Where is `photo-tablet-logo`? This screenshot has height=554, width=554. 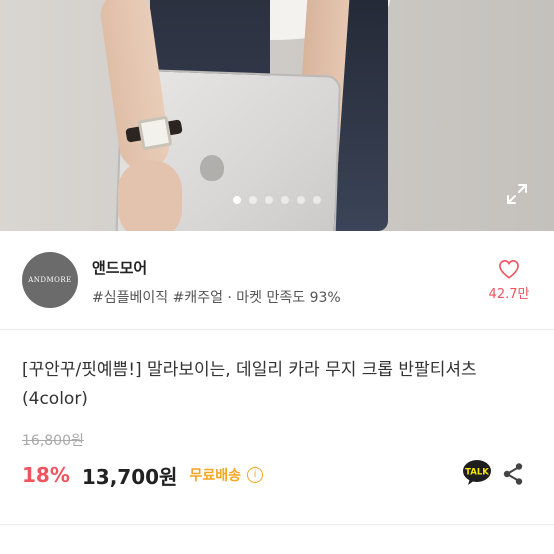 photo-tablet-logo is located at coordinates (212, 168).